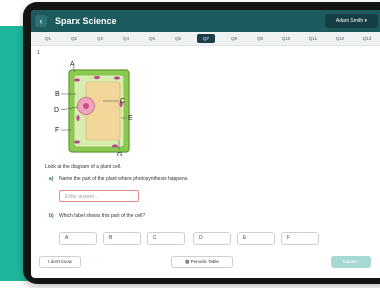 This screenshot has height=288, width=380. I want to click on option-c-button: C, so click(166, 238).